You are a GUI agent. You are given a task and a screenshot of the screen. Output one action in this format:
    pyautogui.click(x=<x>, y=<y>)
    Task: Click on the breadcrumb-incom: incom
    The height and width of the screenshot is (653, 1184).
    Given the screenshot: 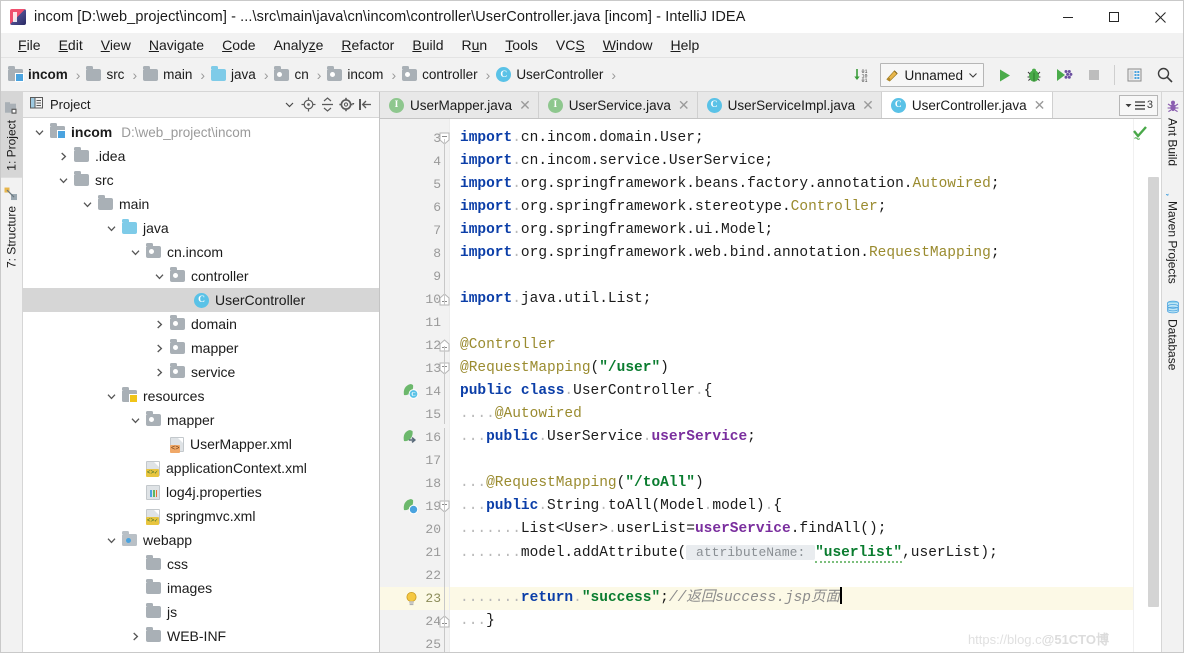 What is the action you would take?
    pyautogui.click(x=38, y=73)
    